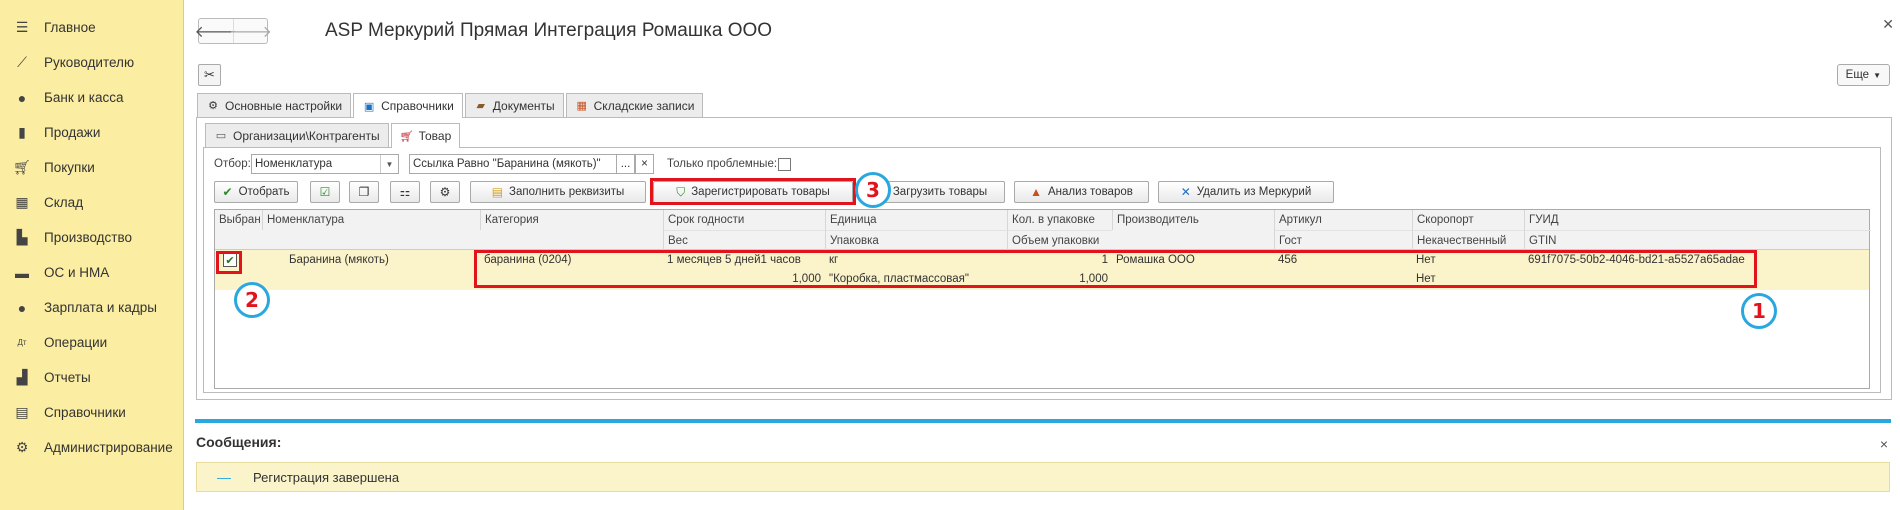 The height and width of the screenshot is (510, 1900). What do you see at coordinates (567, 192) in the screenshot?
I see `fill-label: Заполнить реквизиты` at bounding box center [567, 192].